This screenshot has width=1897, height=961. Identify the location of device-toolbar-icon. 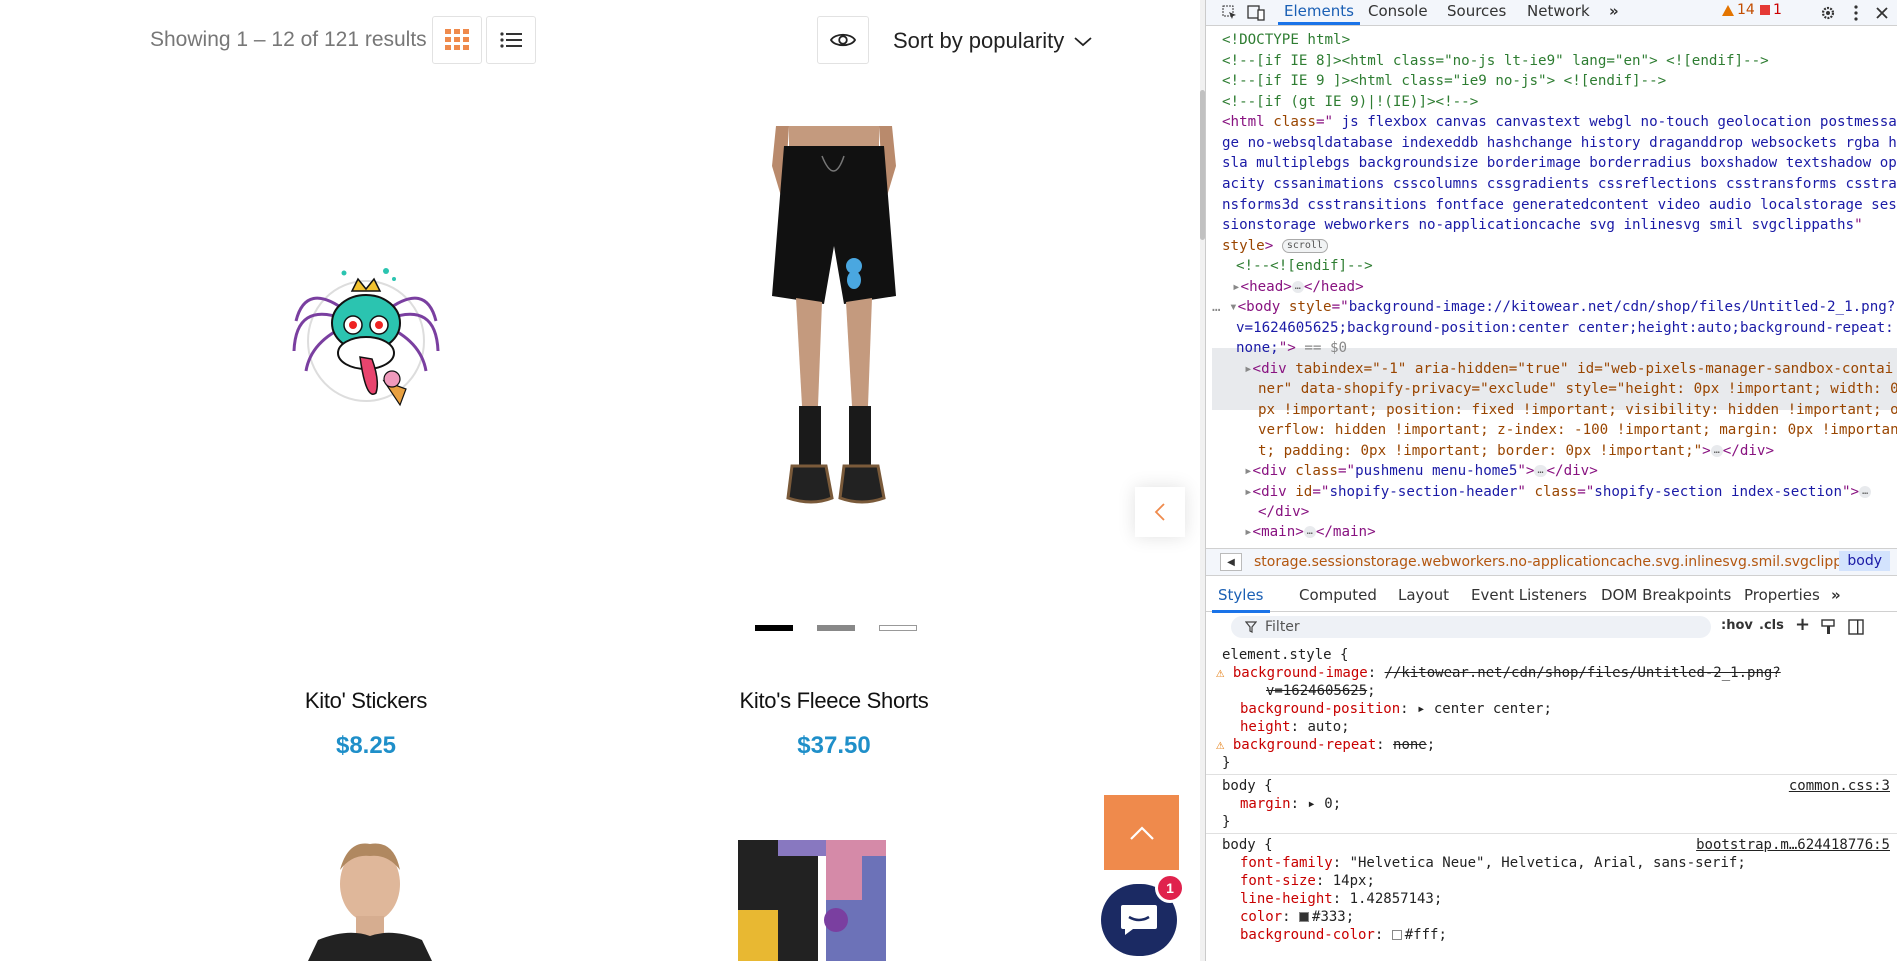
(1256, 13).